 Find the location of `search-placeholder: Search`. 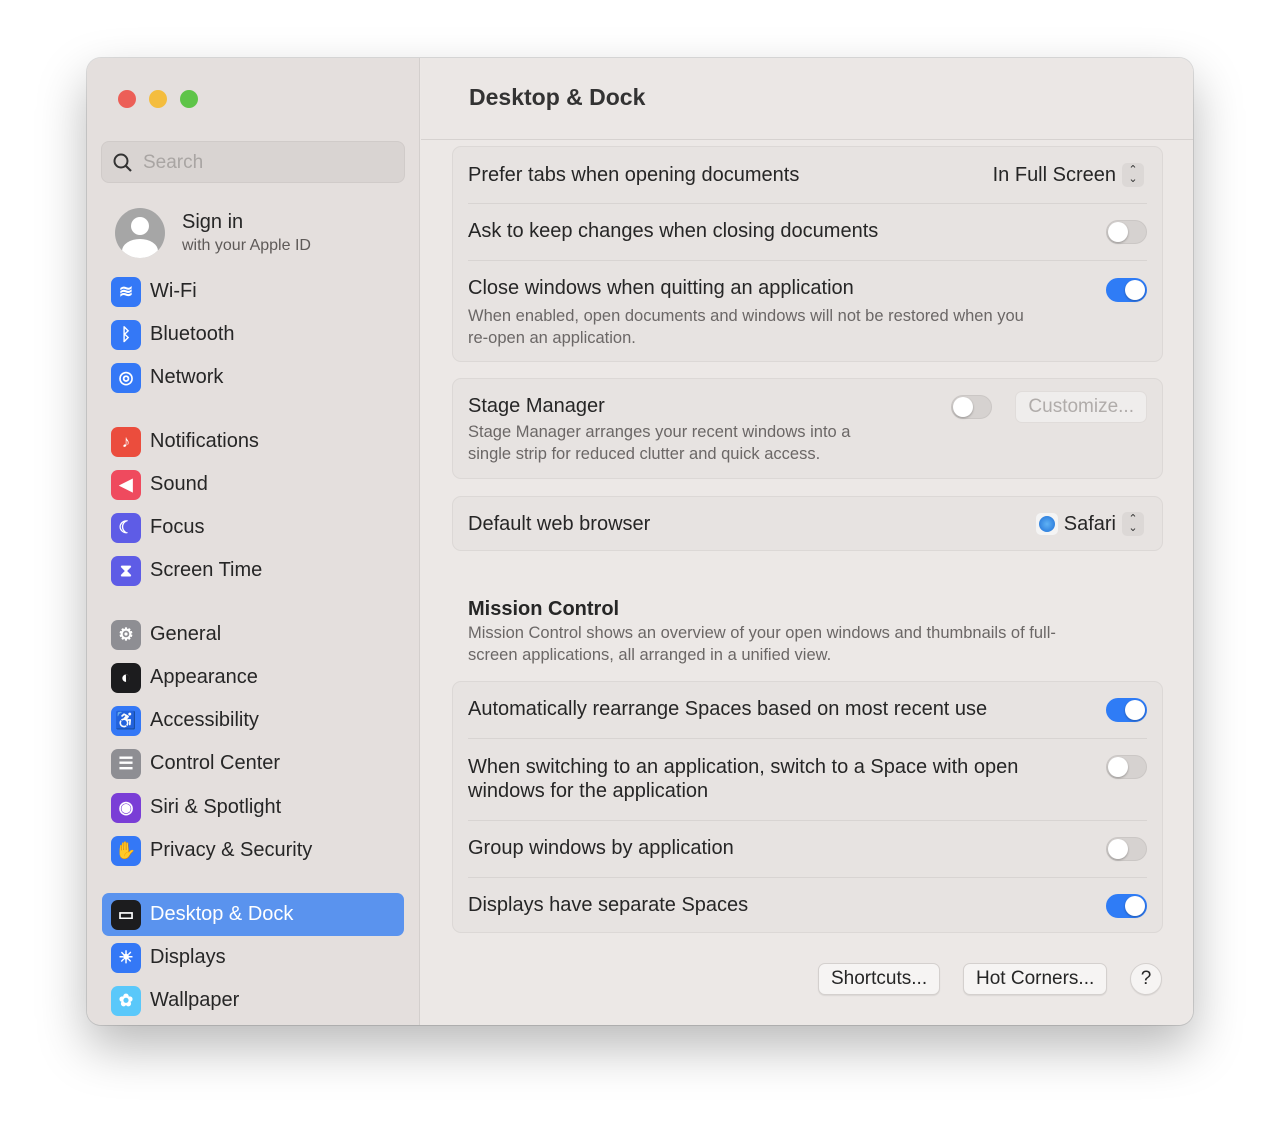

search-placeholder: Search is located at coordinates (173, 162).